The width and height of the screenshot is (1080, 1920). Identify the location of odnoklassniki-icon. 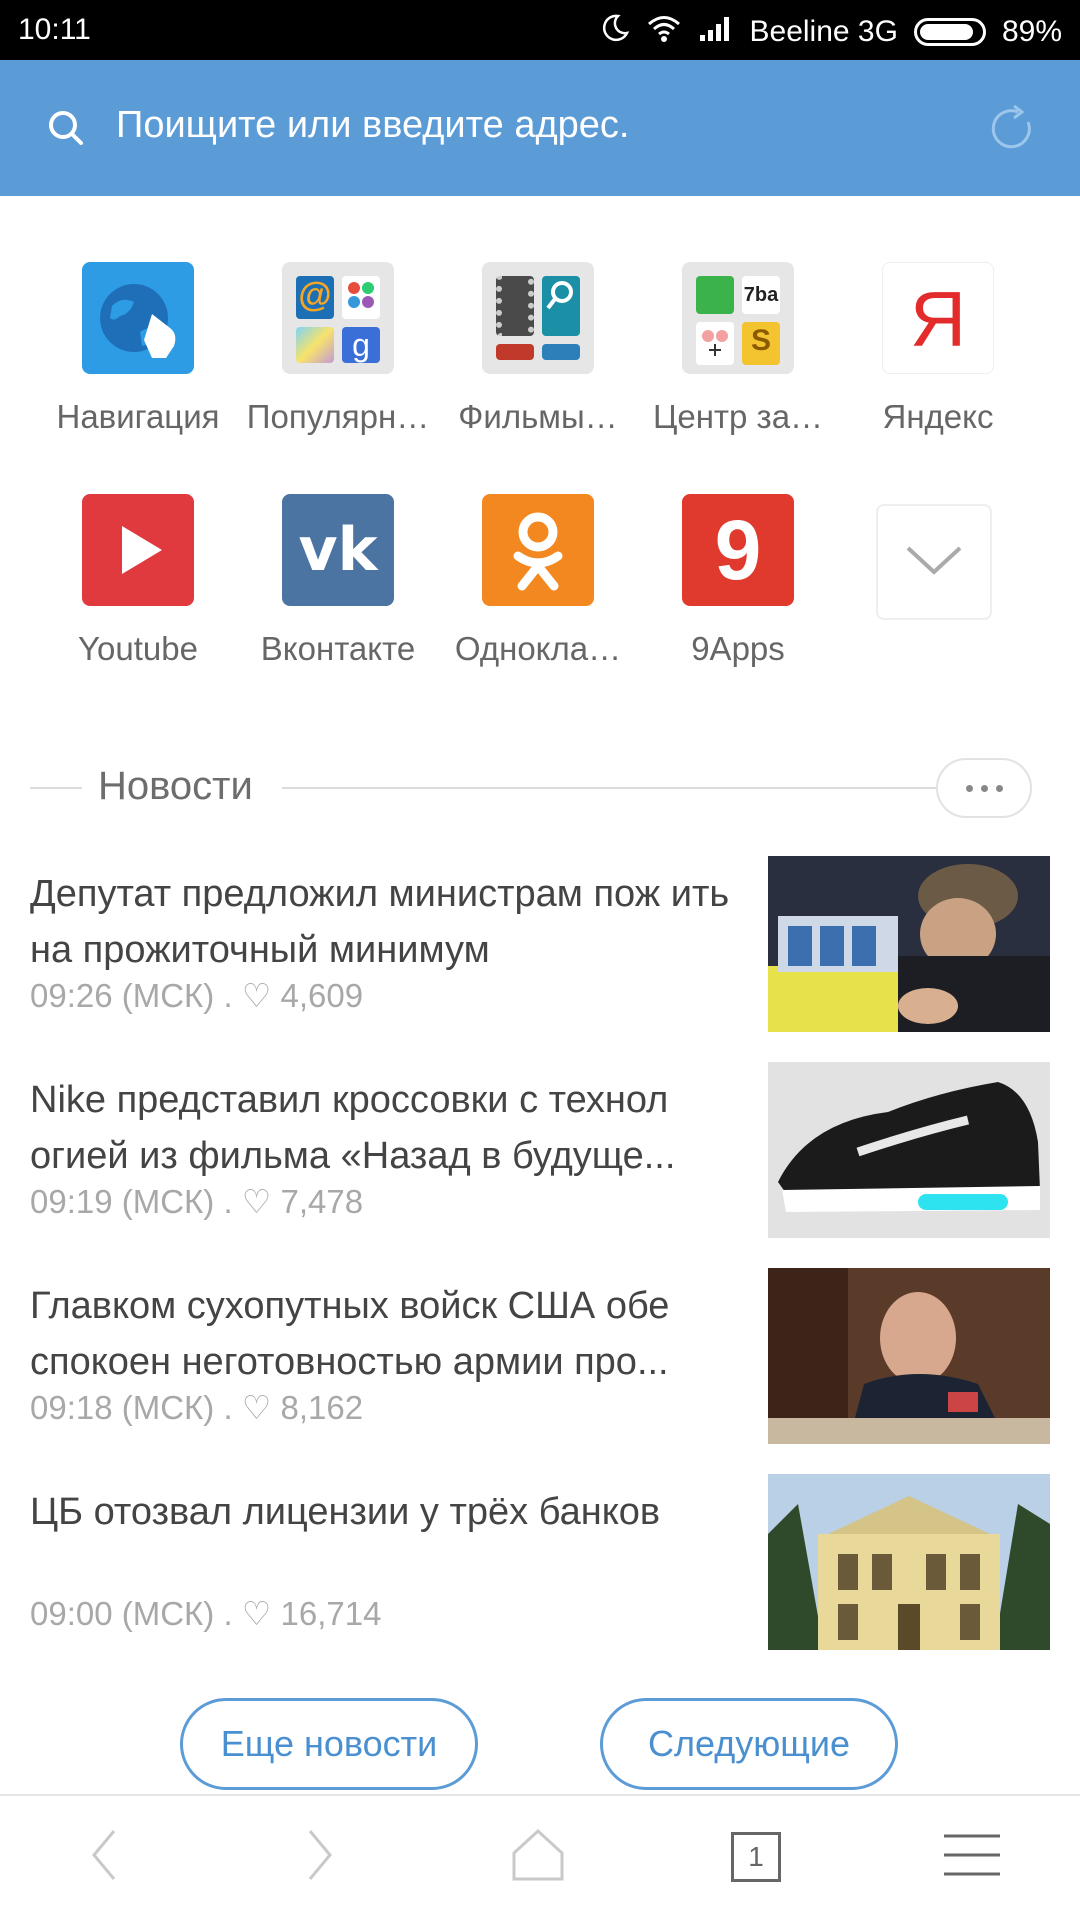
(538, 550).